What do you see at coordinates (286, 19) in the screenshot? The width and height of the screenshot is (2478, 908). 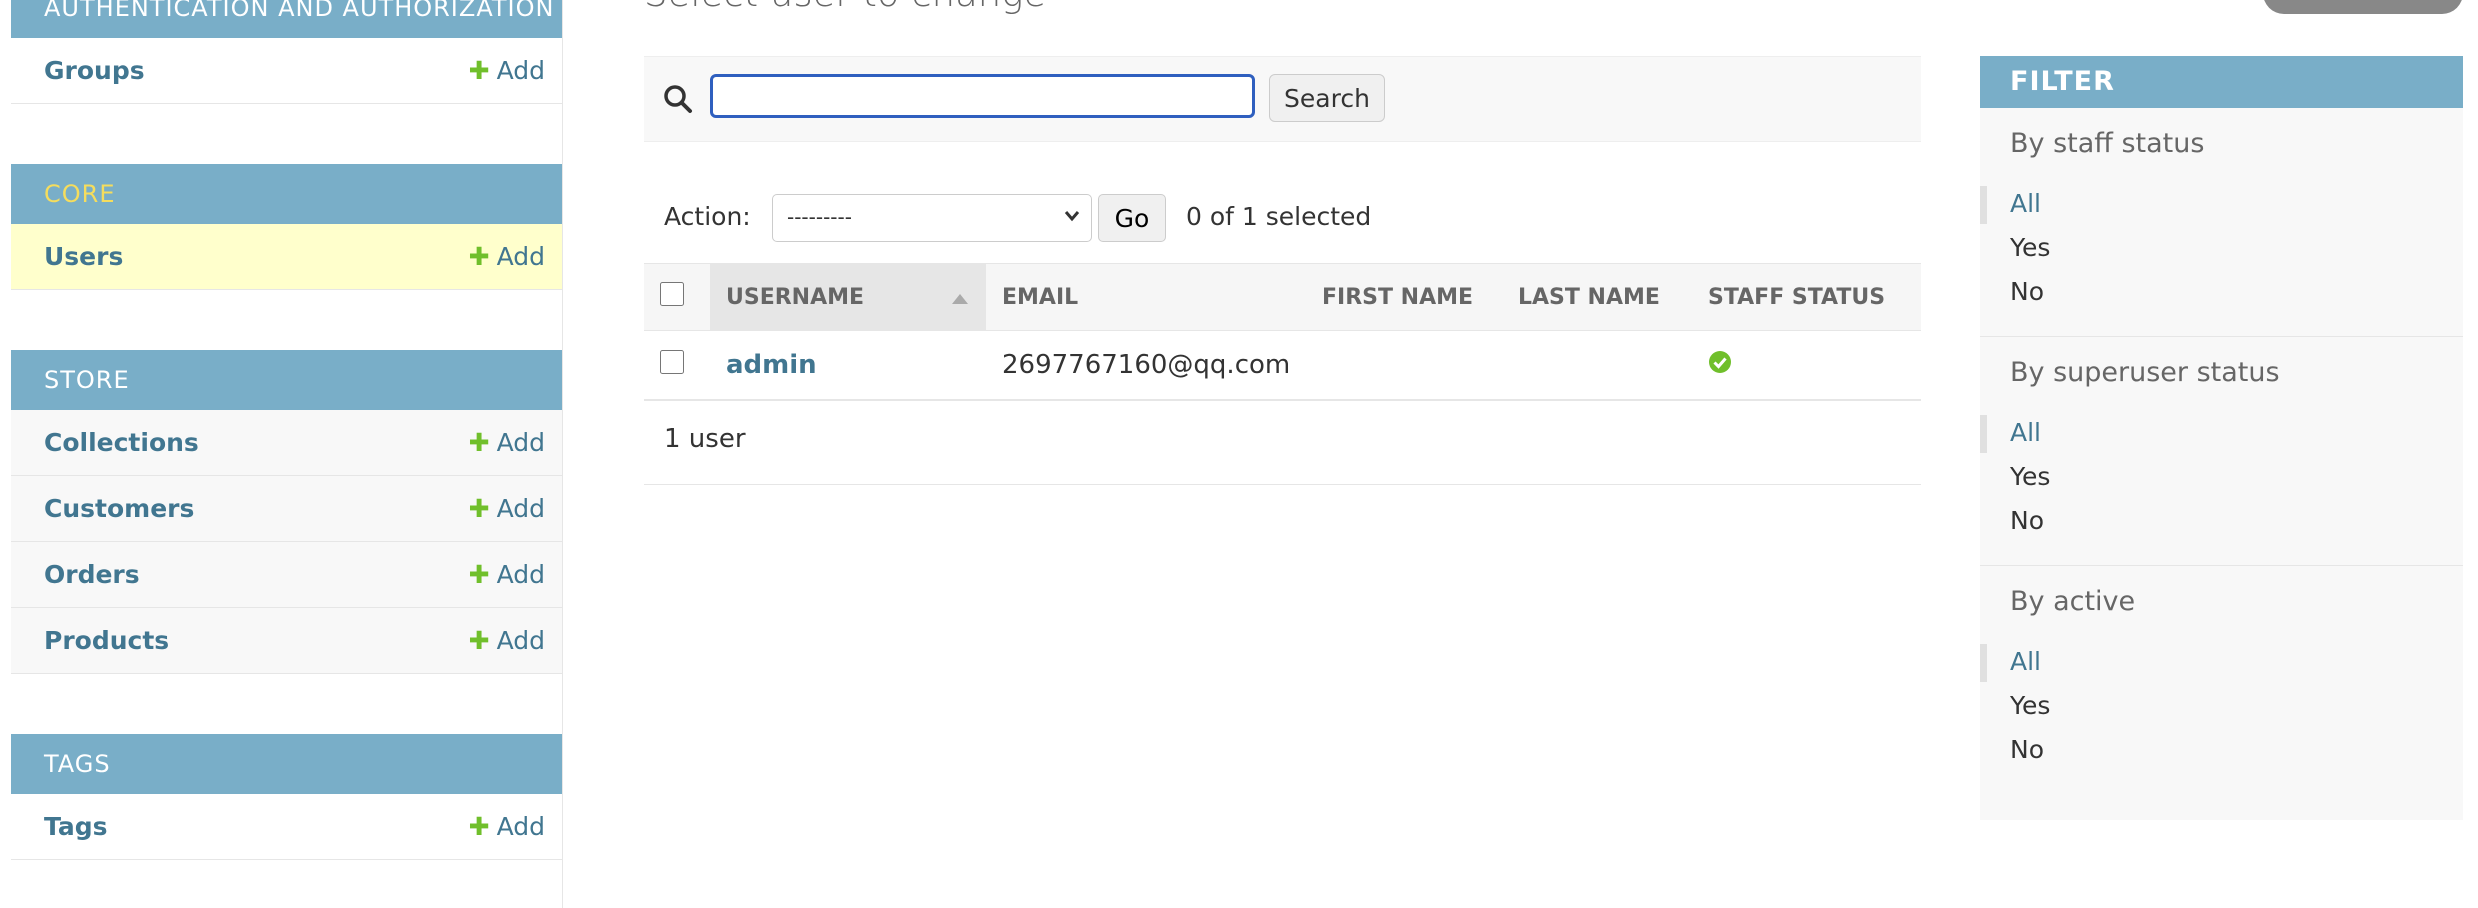 I see `module-header-auth: Authentication and Authorization` at bounding box center [286, 19].